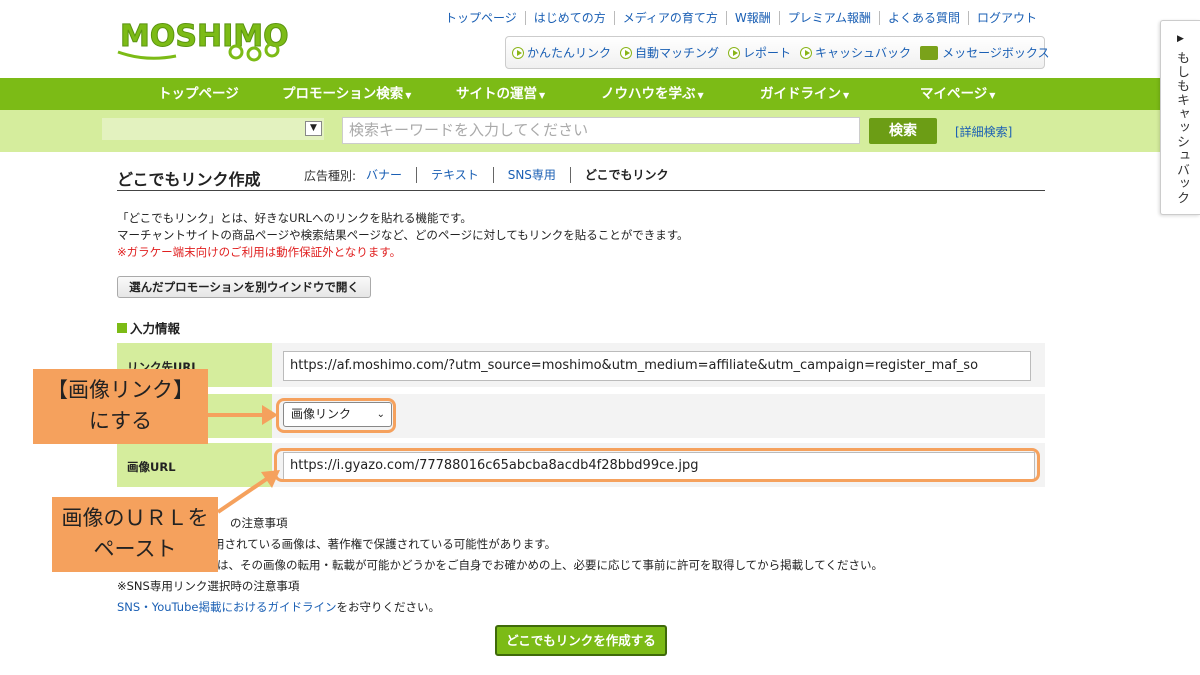 The height and width of the screenshot is (675, 1200). Describe the element at coordinates (984, 52) in the screenshot. I see `quick-message-box: メッセージボックス` at that location.